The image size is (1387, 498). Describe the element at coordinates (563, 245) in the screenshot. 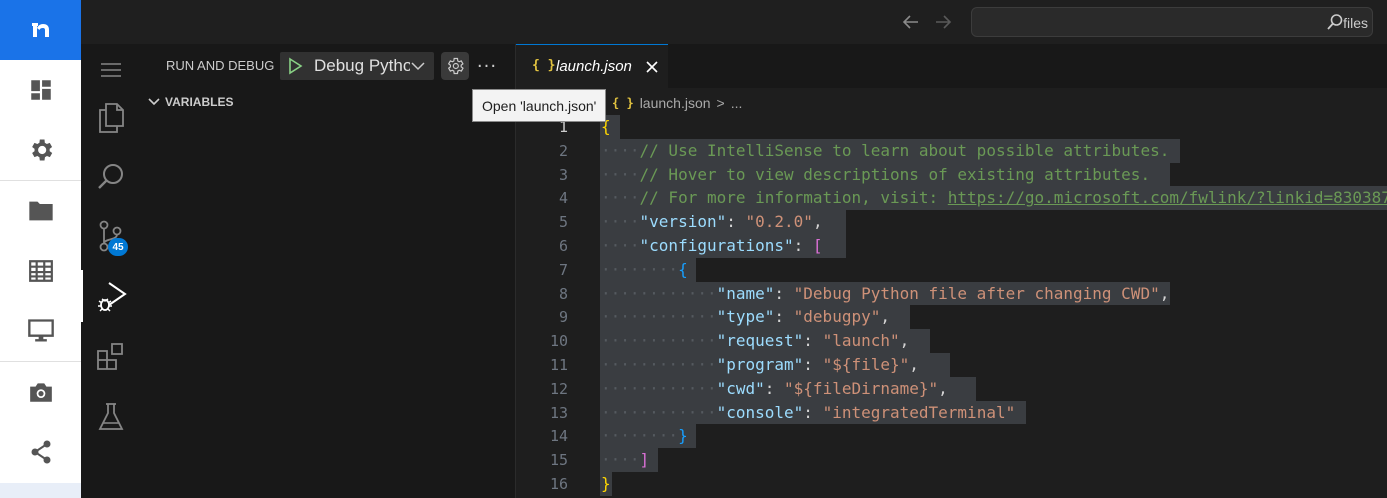

I see `line-number: 6` at that location.